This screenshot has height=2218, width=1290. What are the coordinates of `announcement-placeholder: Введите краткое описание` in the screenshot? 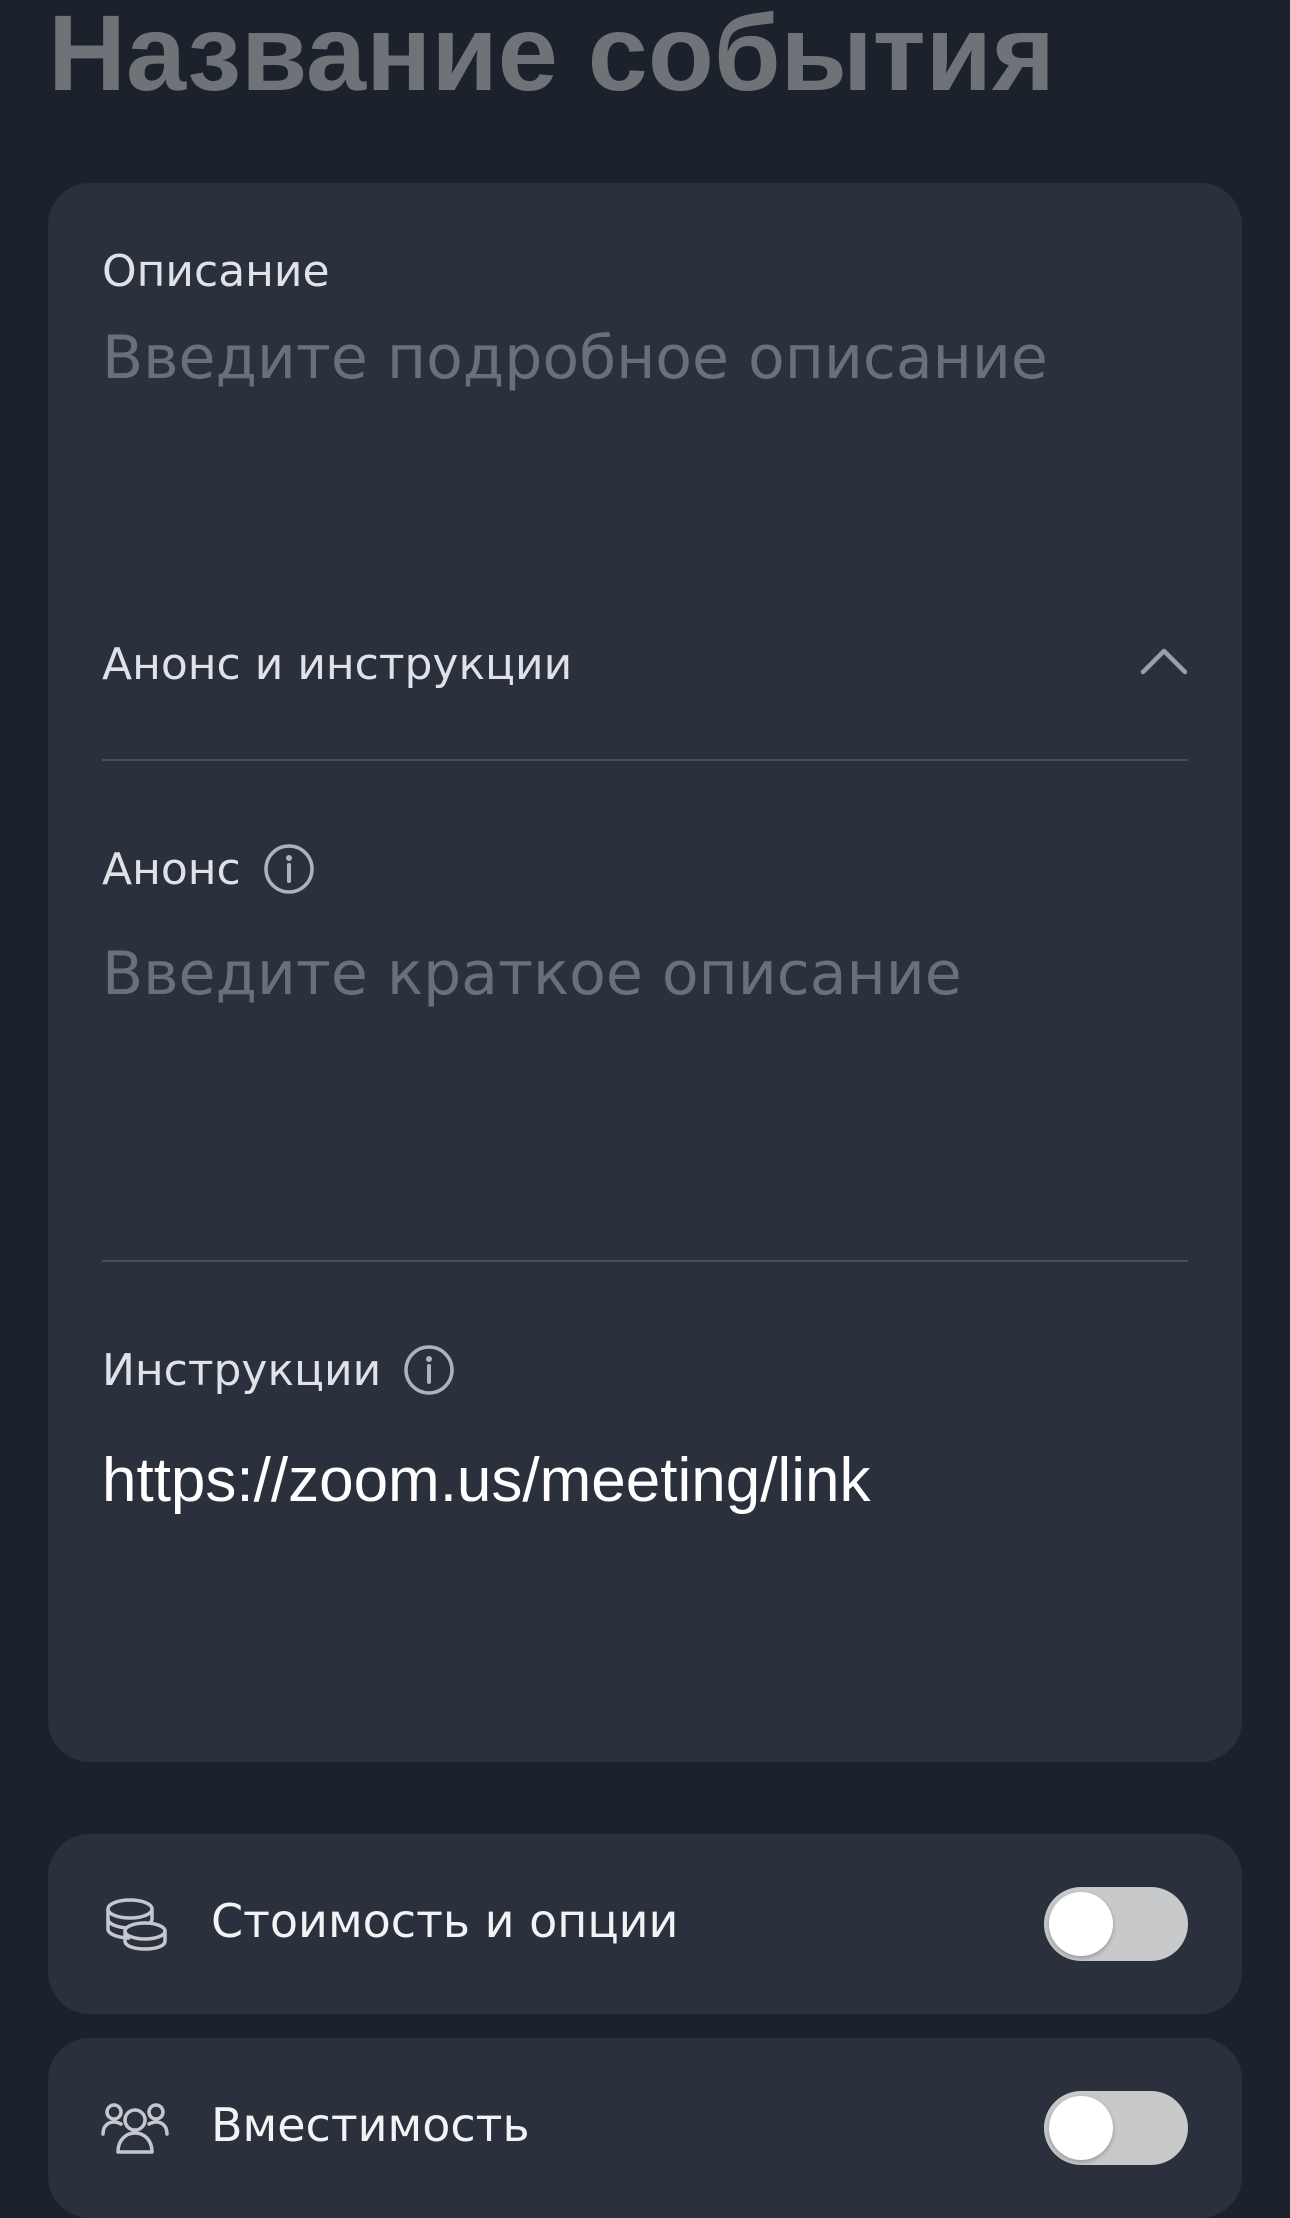 It's located at (532, 974).